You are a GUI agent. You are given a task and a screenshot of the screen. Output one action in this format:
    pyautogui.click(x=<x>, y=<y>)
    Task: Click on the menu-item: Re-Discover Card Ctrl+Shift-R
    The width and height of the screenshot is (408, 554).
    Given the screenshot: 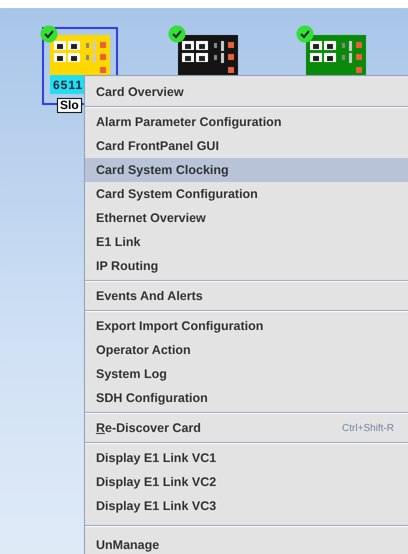 What is the action you would take?
    pyautogui.click(x=246, y=428)
    